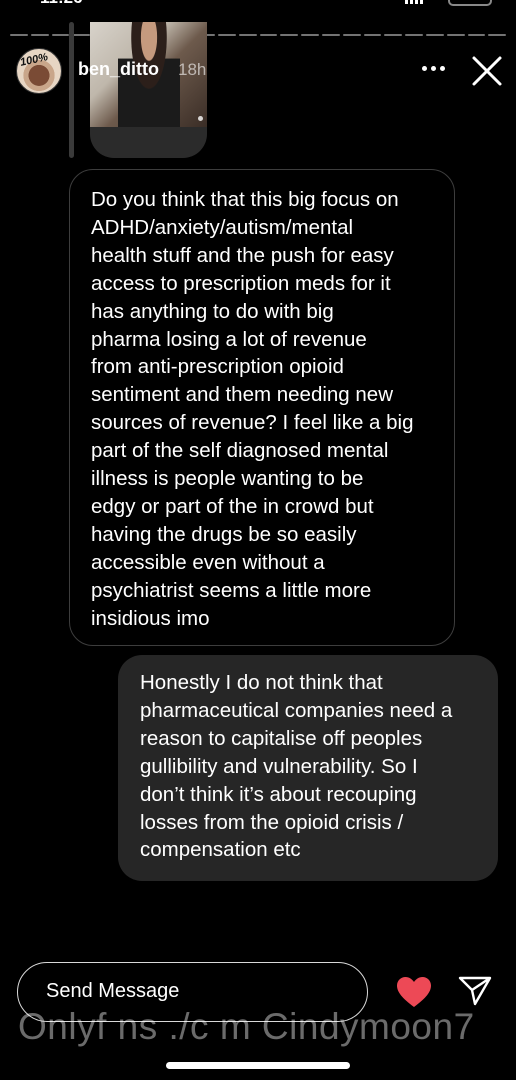 The image size is (516, 1080). I want to click on username: ben_ditto, so click(118, 69).